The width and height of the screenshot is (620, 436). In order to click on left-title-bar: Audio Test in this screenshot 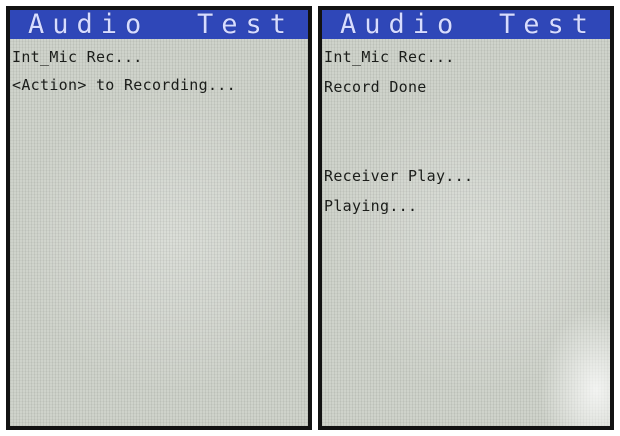, I will do `click(159, 24)`.